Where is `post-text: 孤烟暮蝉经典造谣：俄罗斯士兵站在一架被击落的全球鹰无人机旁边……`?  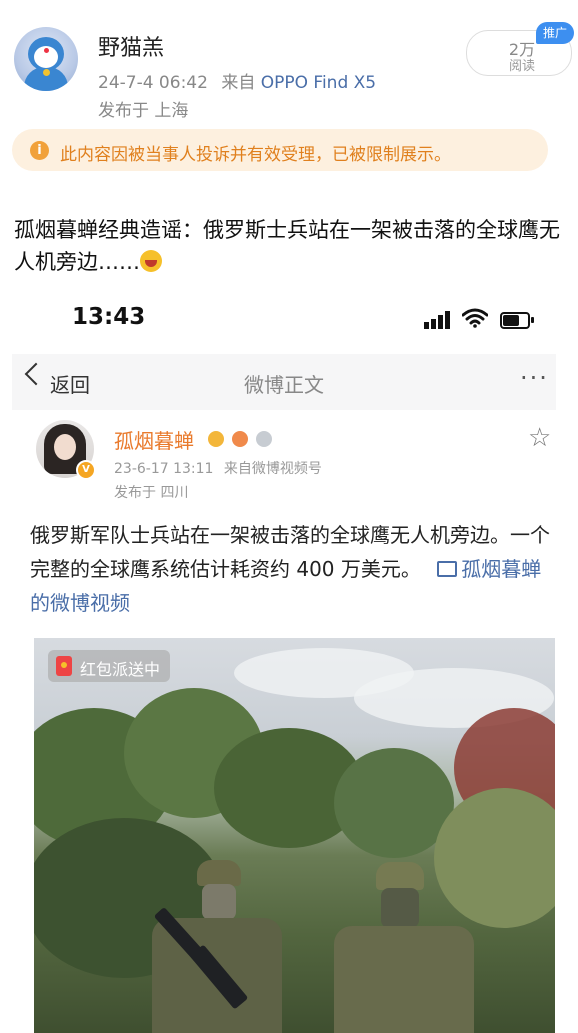
post-text: 孤烟暮蝉经典造谣：俄罗斯士兵站在一架被击落的全球鹰无人机旁边…… is located at coordinates (287, 246).